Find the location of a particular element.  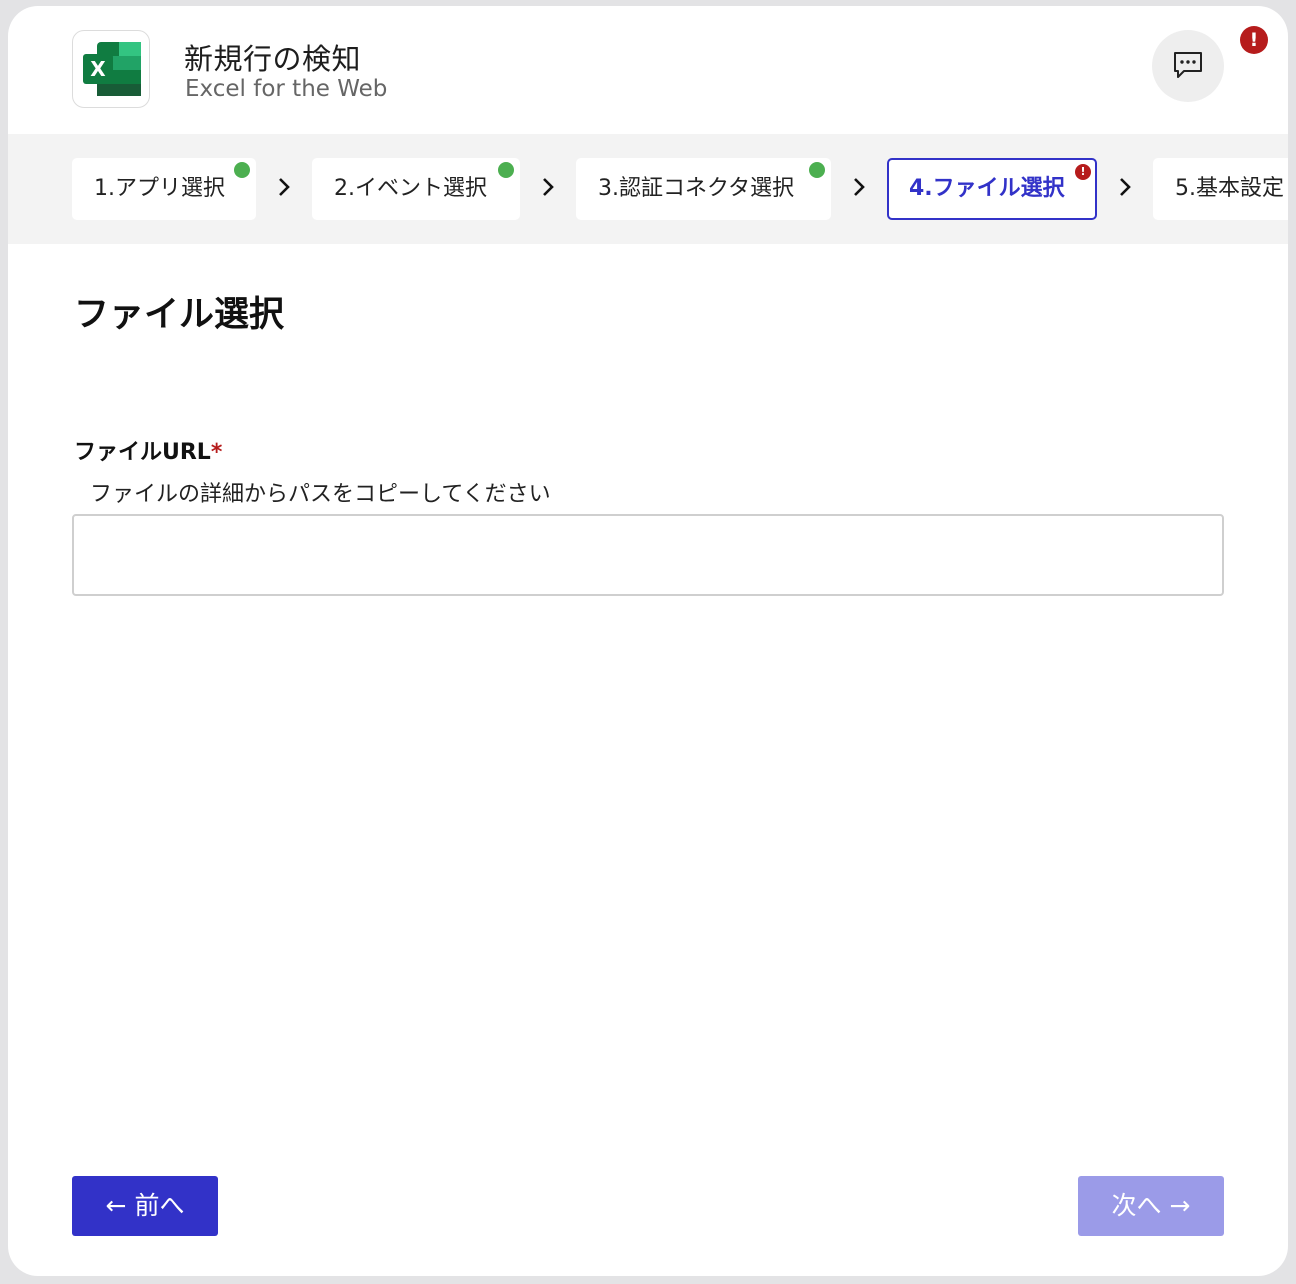

chat-button is located at coordinates (1188, 66).